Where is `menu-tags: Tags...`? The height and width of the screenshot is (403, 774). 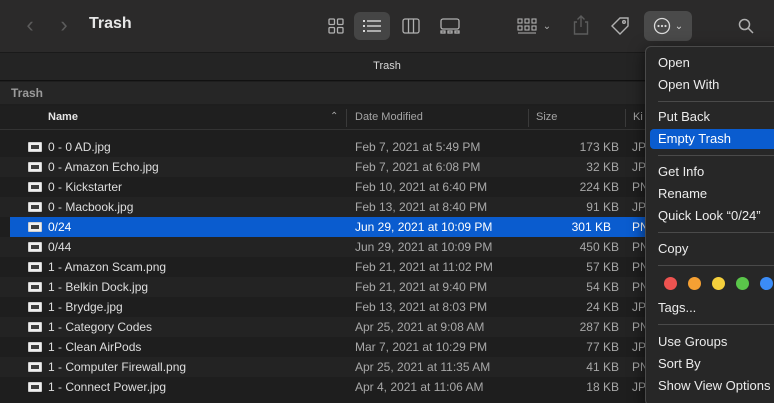
menu-tags: Tags... is located at coordinates (712, 308).